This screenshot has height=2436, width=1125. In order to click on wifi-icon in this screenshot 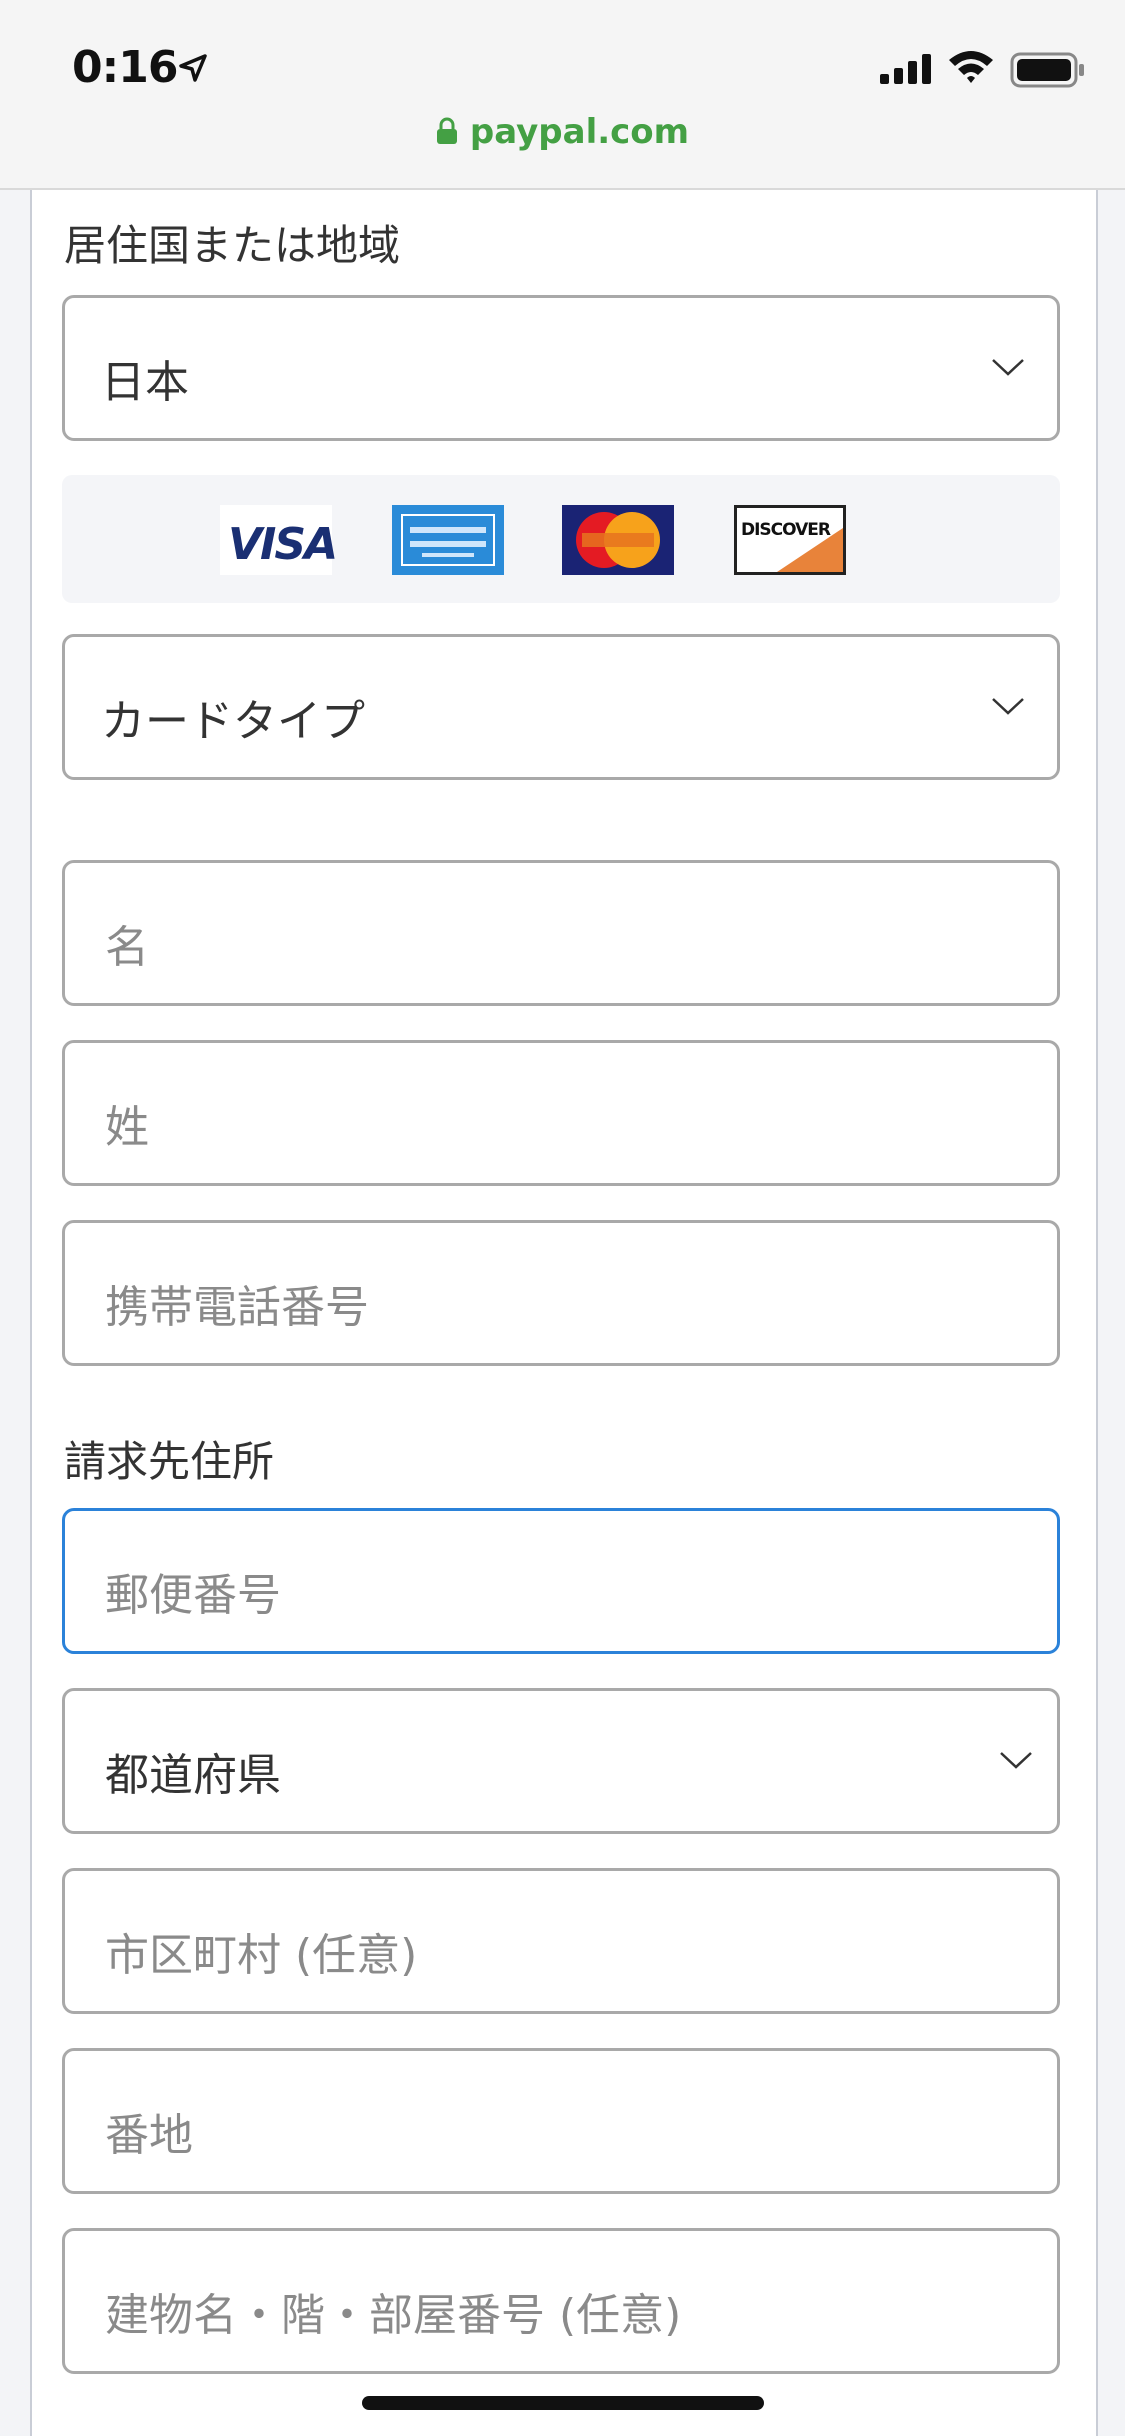, I will do `click(971, 67)`.